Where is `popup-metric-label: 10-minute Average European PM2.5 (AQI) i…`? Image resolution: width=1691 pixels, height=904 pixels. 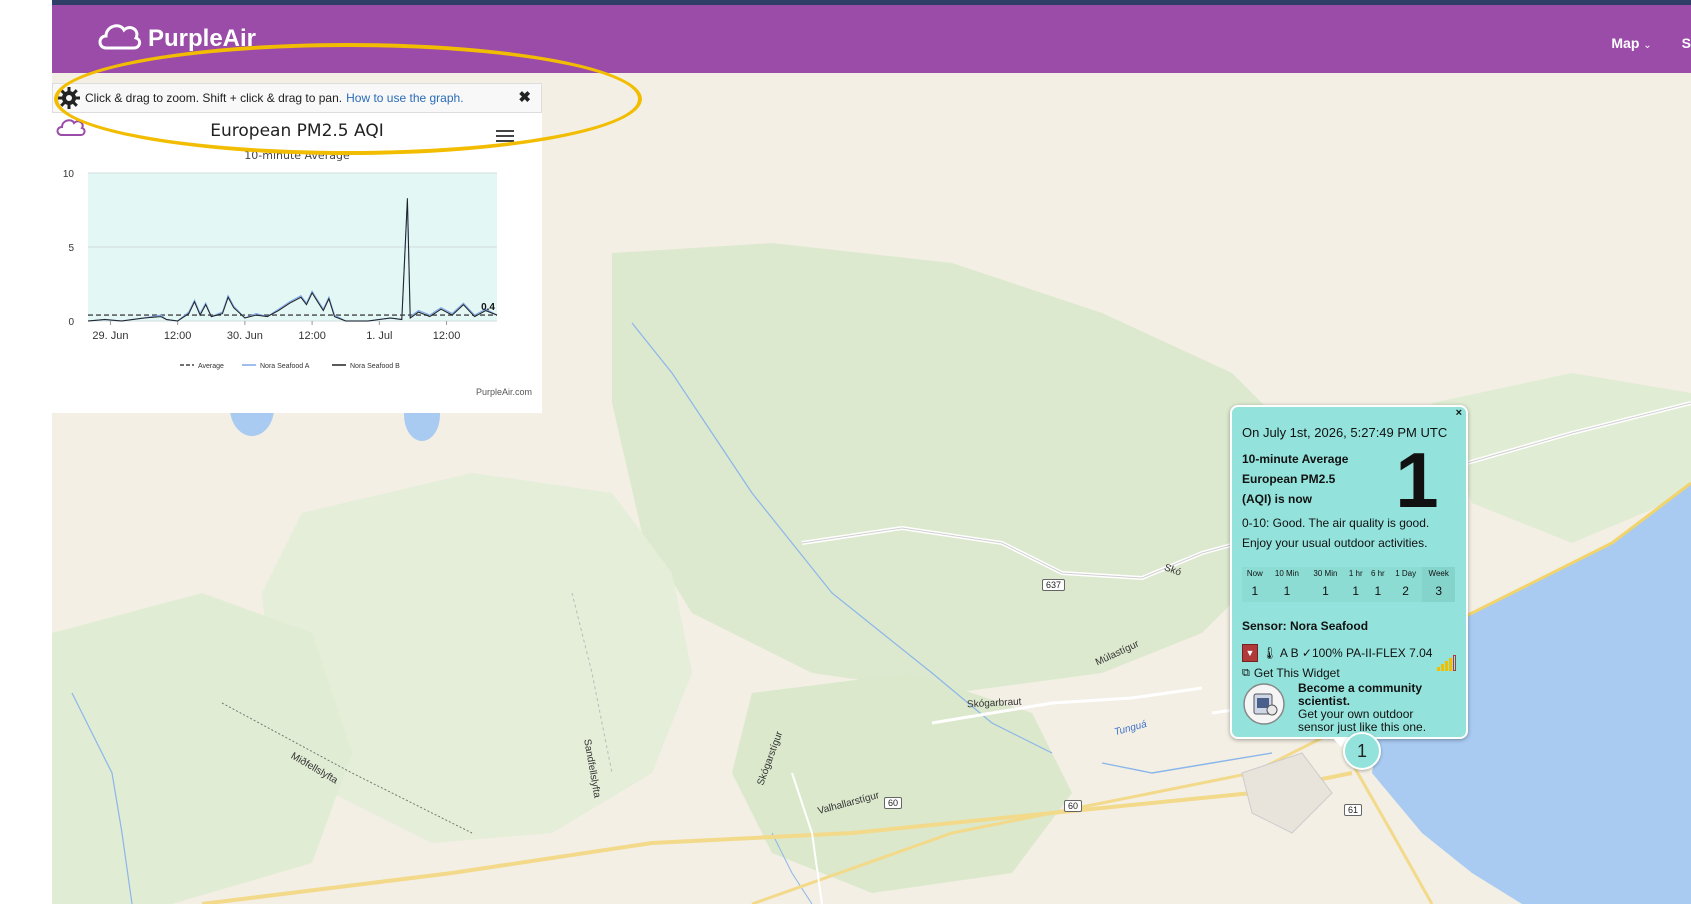 popup-metric-label: 10-minute Average European PM2.5 (AQI) i… is located at coordinates (1302, 479).